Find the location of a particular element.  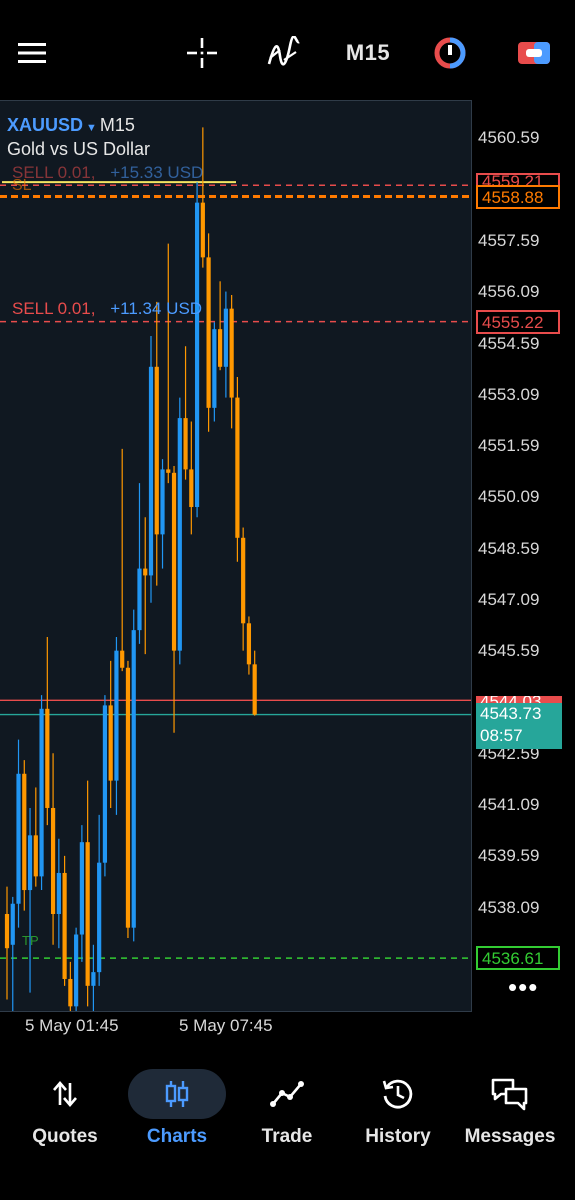

sell-entry-badge: 4555.22 is located at coordinates (518, 322).